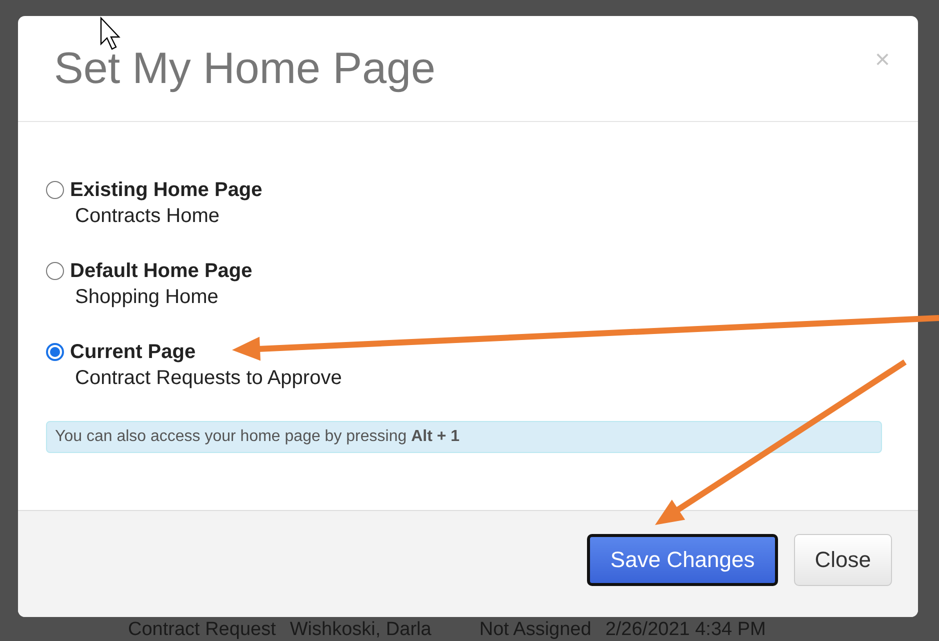 This screenshot has width=939, height=641. I want to click on option-description: Contracts Home, so click(147, 216).